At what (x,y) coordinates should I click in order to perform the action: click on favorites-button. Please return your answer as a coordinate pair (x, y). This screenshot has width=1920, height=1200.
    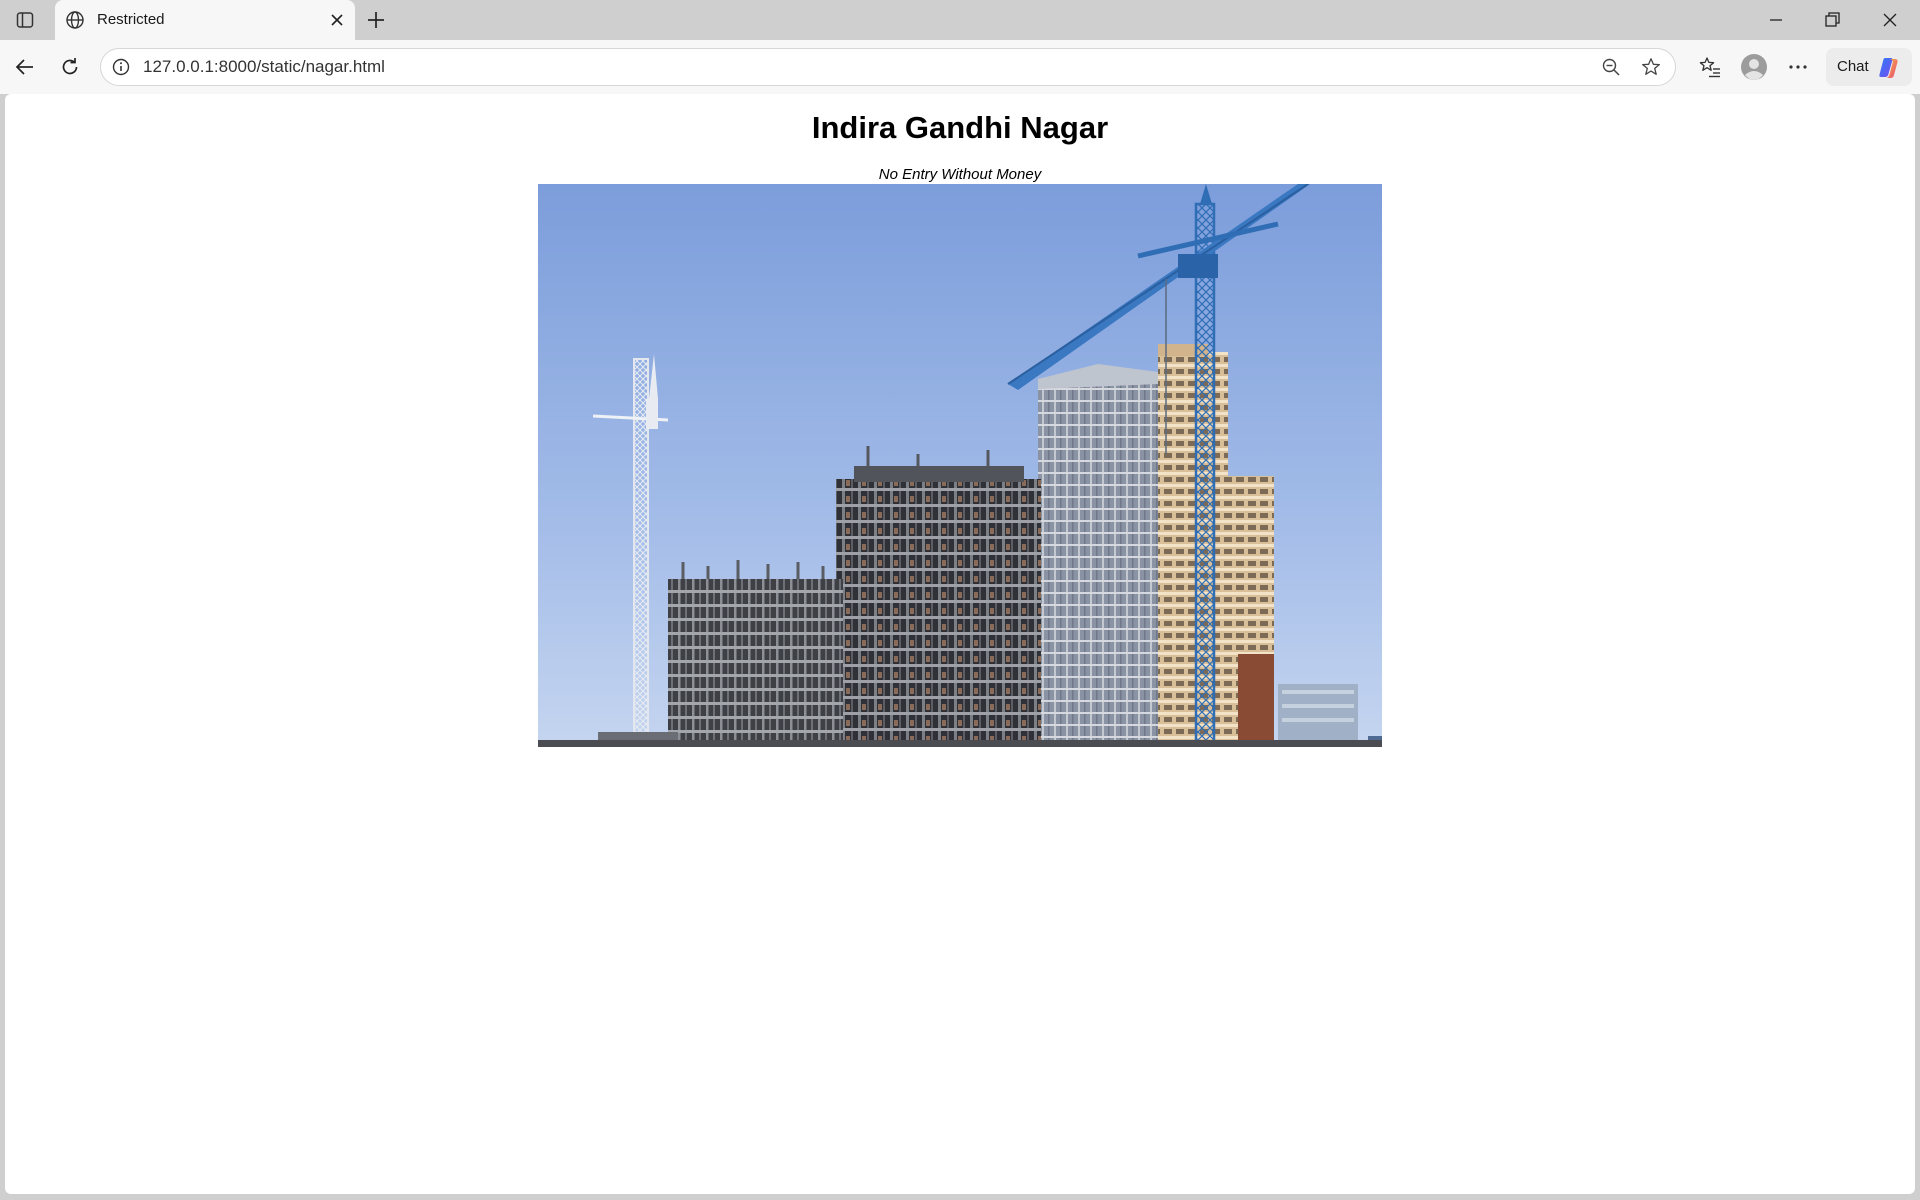
    Looking at the image, I should click on (1710, 67).